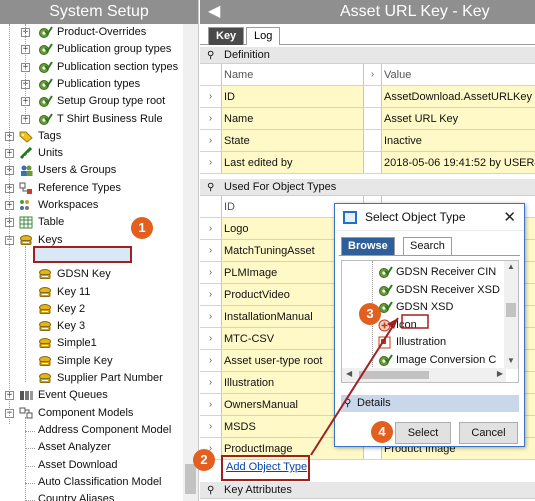 The image size is (535, 501). What do you see at coordinates (92, 309) in the screenshot?
I see `tree-item-key-2: Key 2` at bounding box center [92, 309].